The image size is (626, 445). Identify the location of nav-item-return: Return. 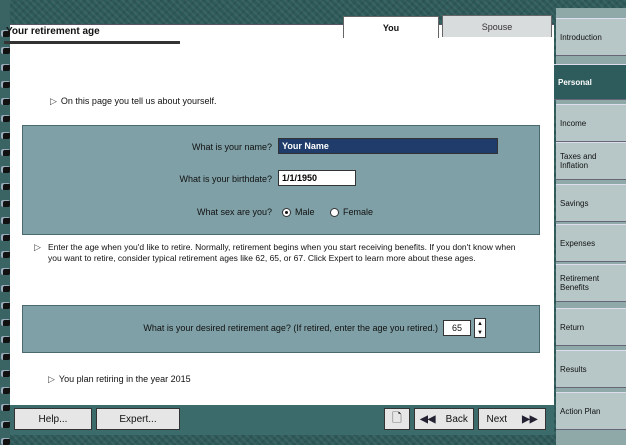
(591, 327).